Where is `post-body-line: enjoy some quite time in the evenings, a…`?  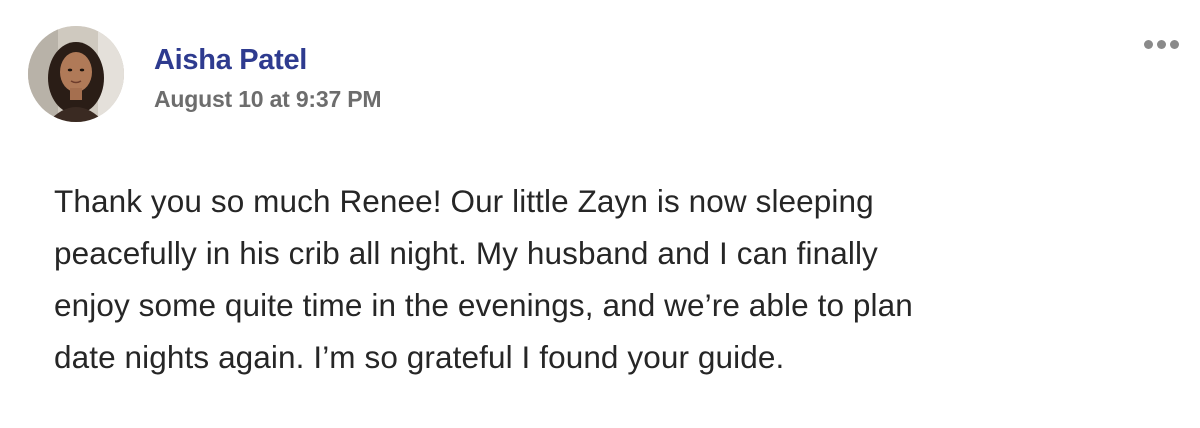 post-body-line: enjoy some quite time in the evenings, a… is located at coordinates (483, 305).